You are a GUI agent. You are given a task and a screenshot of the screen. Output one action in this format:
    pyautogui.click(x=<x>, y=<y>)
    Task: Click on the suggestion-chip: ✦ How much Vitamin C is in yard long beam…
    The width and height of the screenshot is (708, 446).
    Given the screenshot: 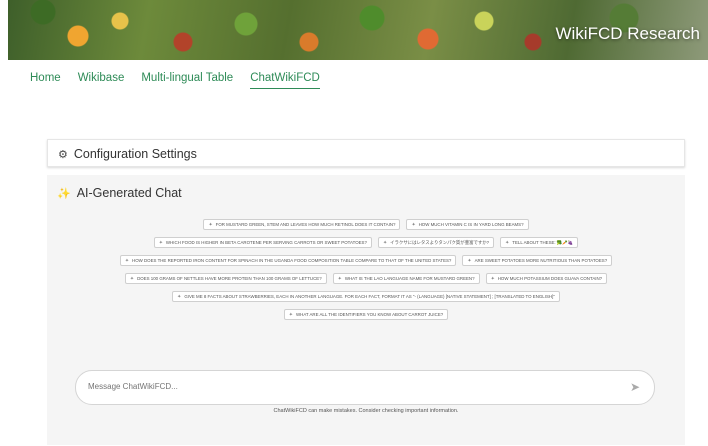 What is the action you would take?
    pyautogui.click(x=467, y=224)
    